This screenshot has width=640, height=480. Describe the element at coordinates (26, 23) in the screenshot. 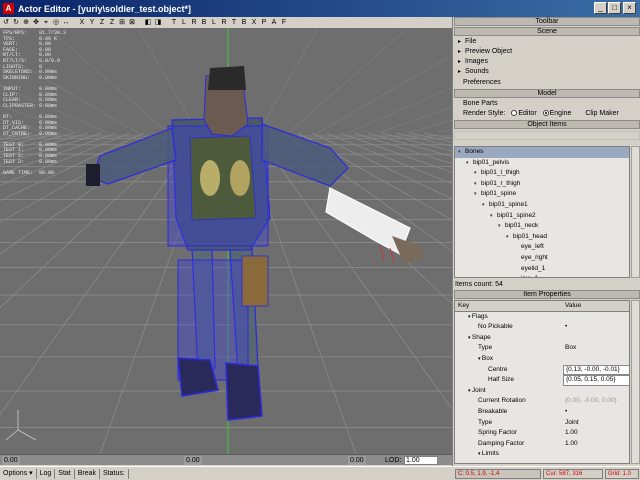

I see `toolbar-button-2: ⊕` at that location.